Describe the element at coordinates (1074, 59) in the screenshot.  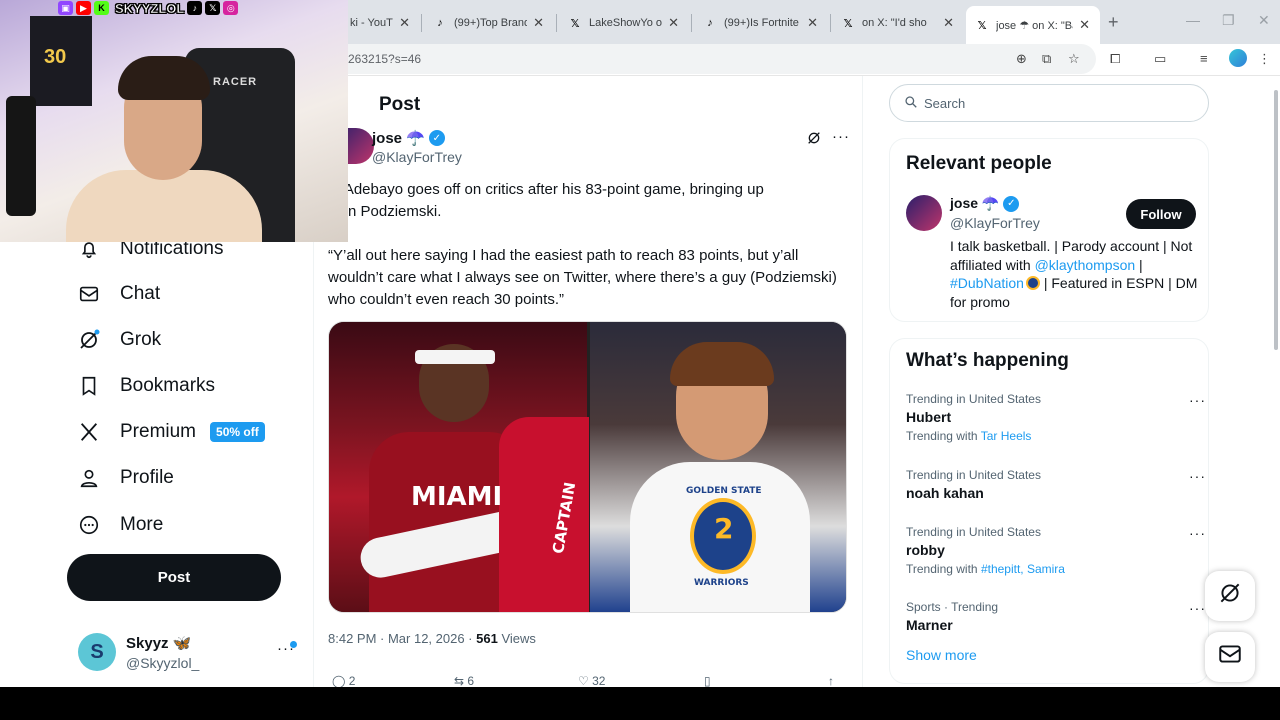
I see `star-icon: ☆` at that location.